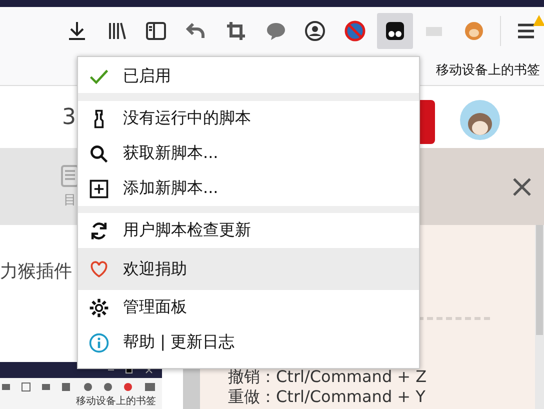 The height and width of the screenshot is (409, 544). What do you see at coordinates (36, 271) in the screenshot?
I see `article-title: 力猴插件` at bounding box center [36, 271].